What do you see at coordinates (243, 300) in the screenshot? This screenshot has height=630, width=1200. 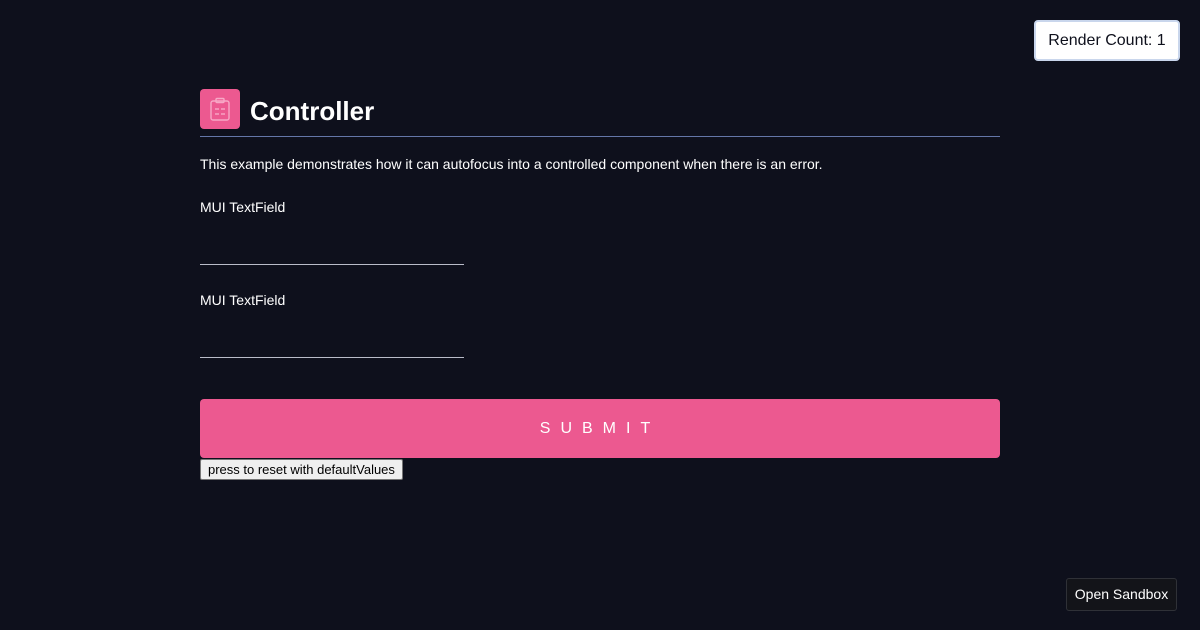 I see `field-label-2: MUI TextField` at bounding box center [243, 300].